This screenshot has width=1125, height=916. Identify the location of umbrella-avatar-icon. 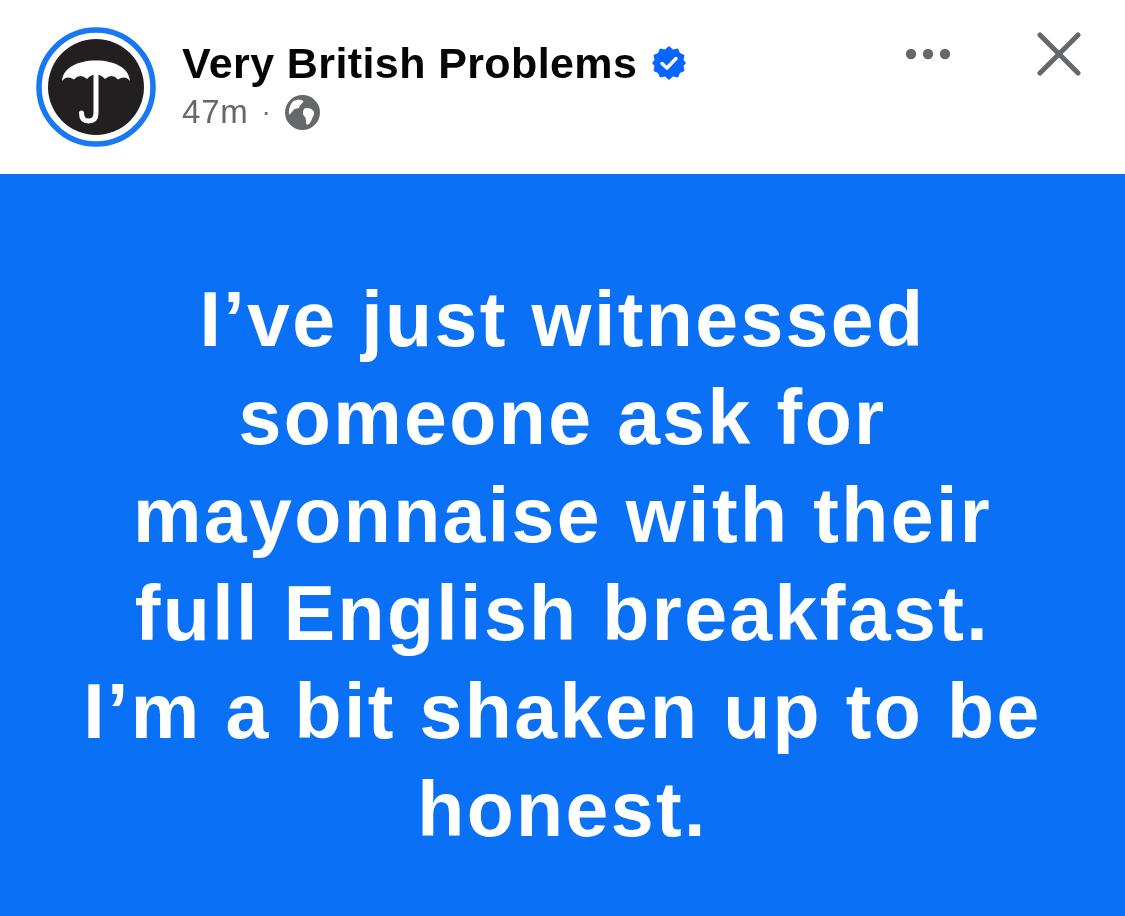
(96, 87).